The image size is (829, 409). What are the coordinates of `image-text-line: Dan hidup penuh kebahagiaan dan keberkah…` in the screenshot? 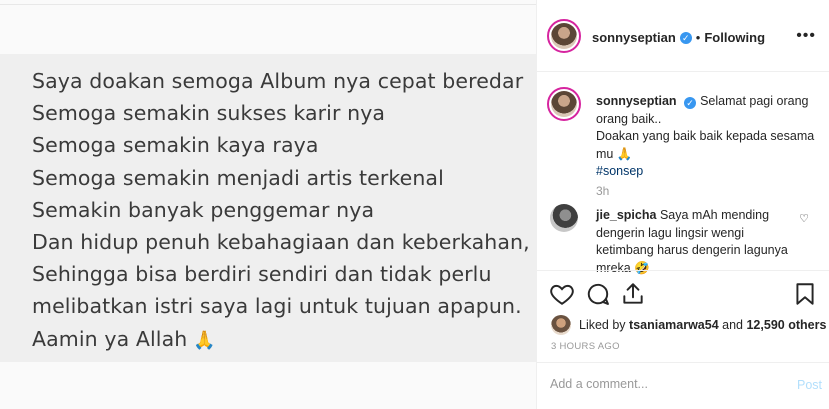 It's located at (281, 242).